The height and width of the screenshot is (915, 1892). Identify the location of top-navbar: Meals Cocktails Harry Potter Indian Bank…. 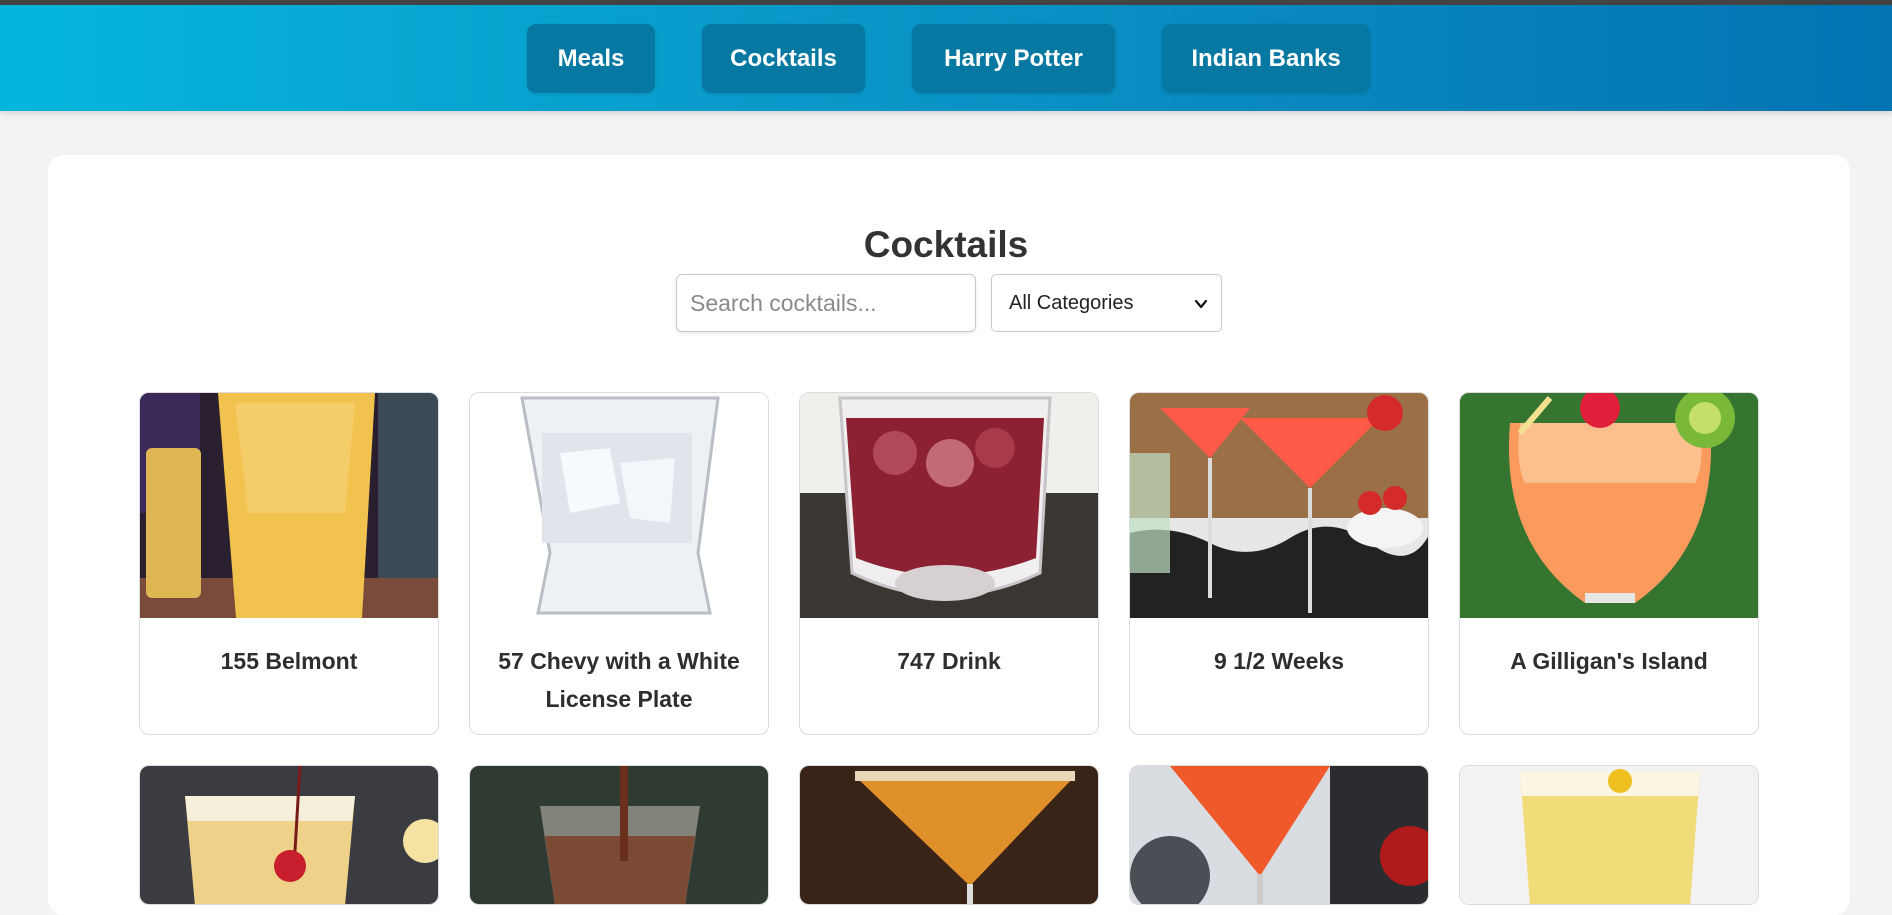
(946, 58).